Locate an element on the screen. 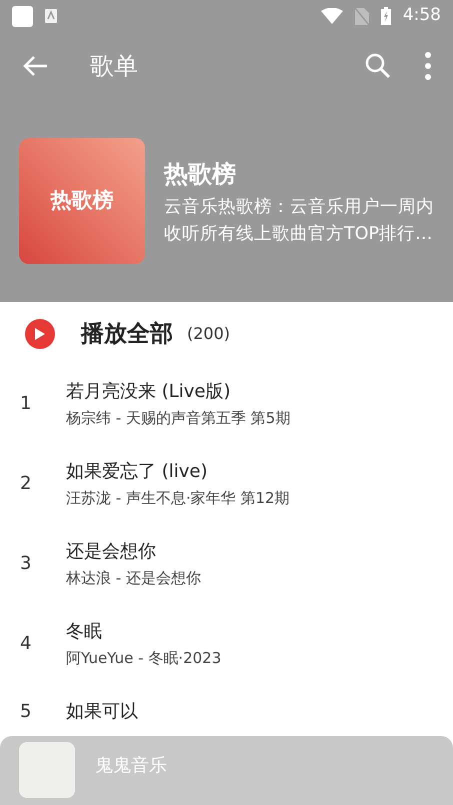 This screenshot has width=453, height=805. song-title: 冬眠 is located at coordinates (84, 632).